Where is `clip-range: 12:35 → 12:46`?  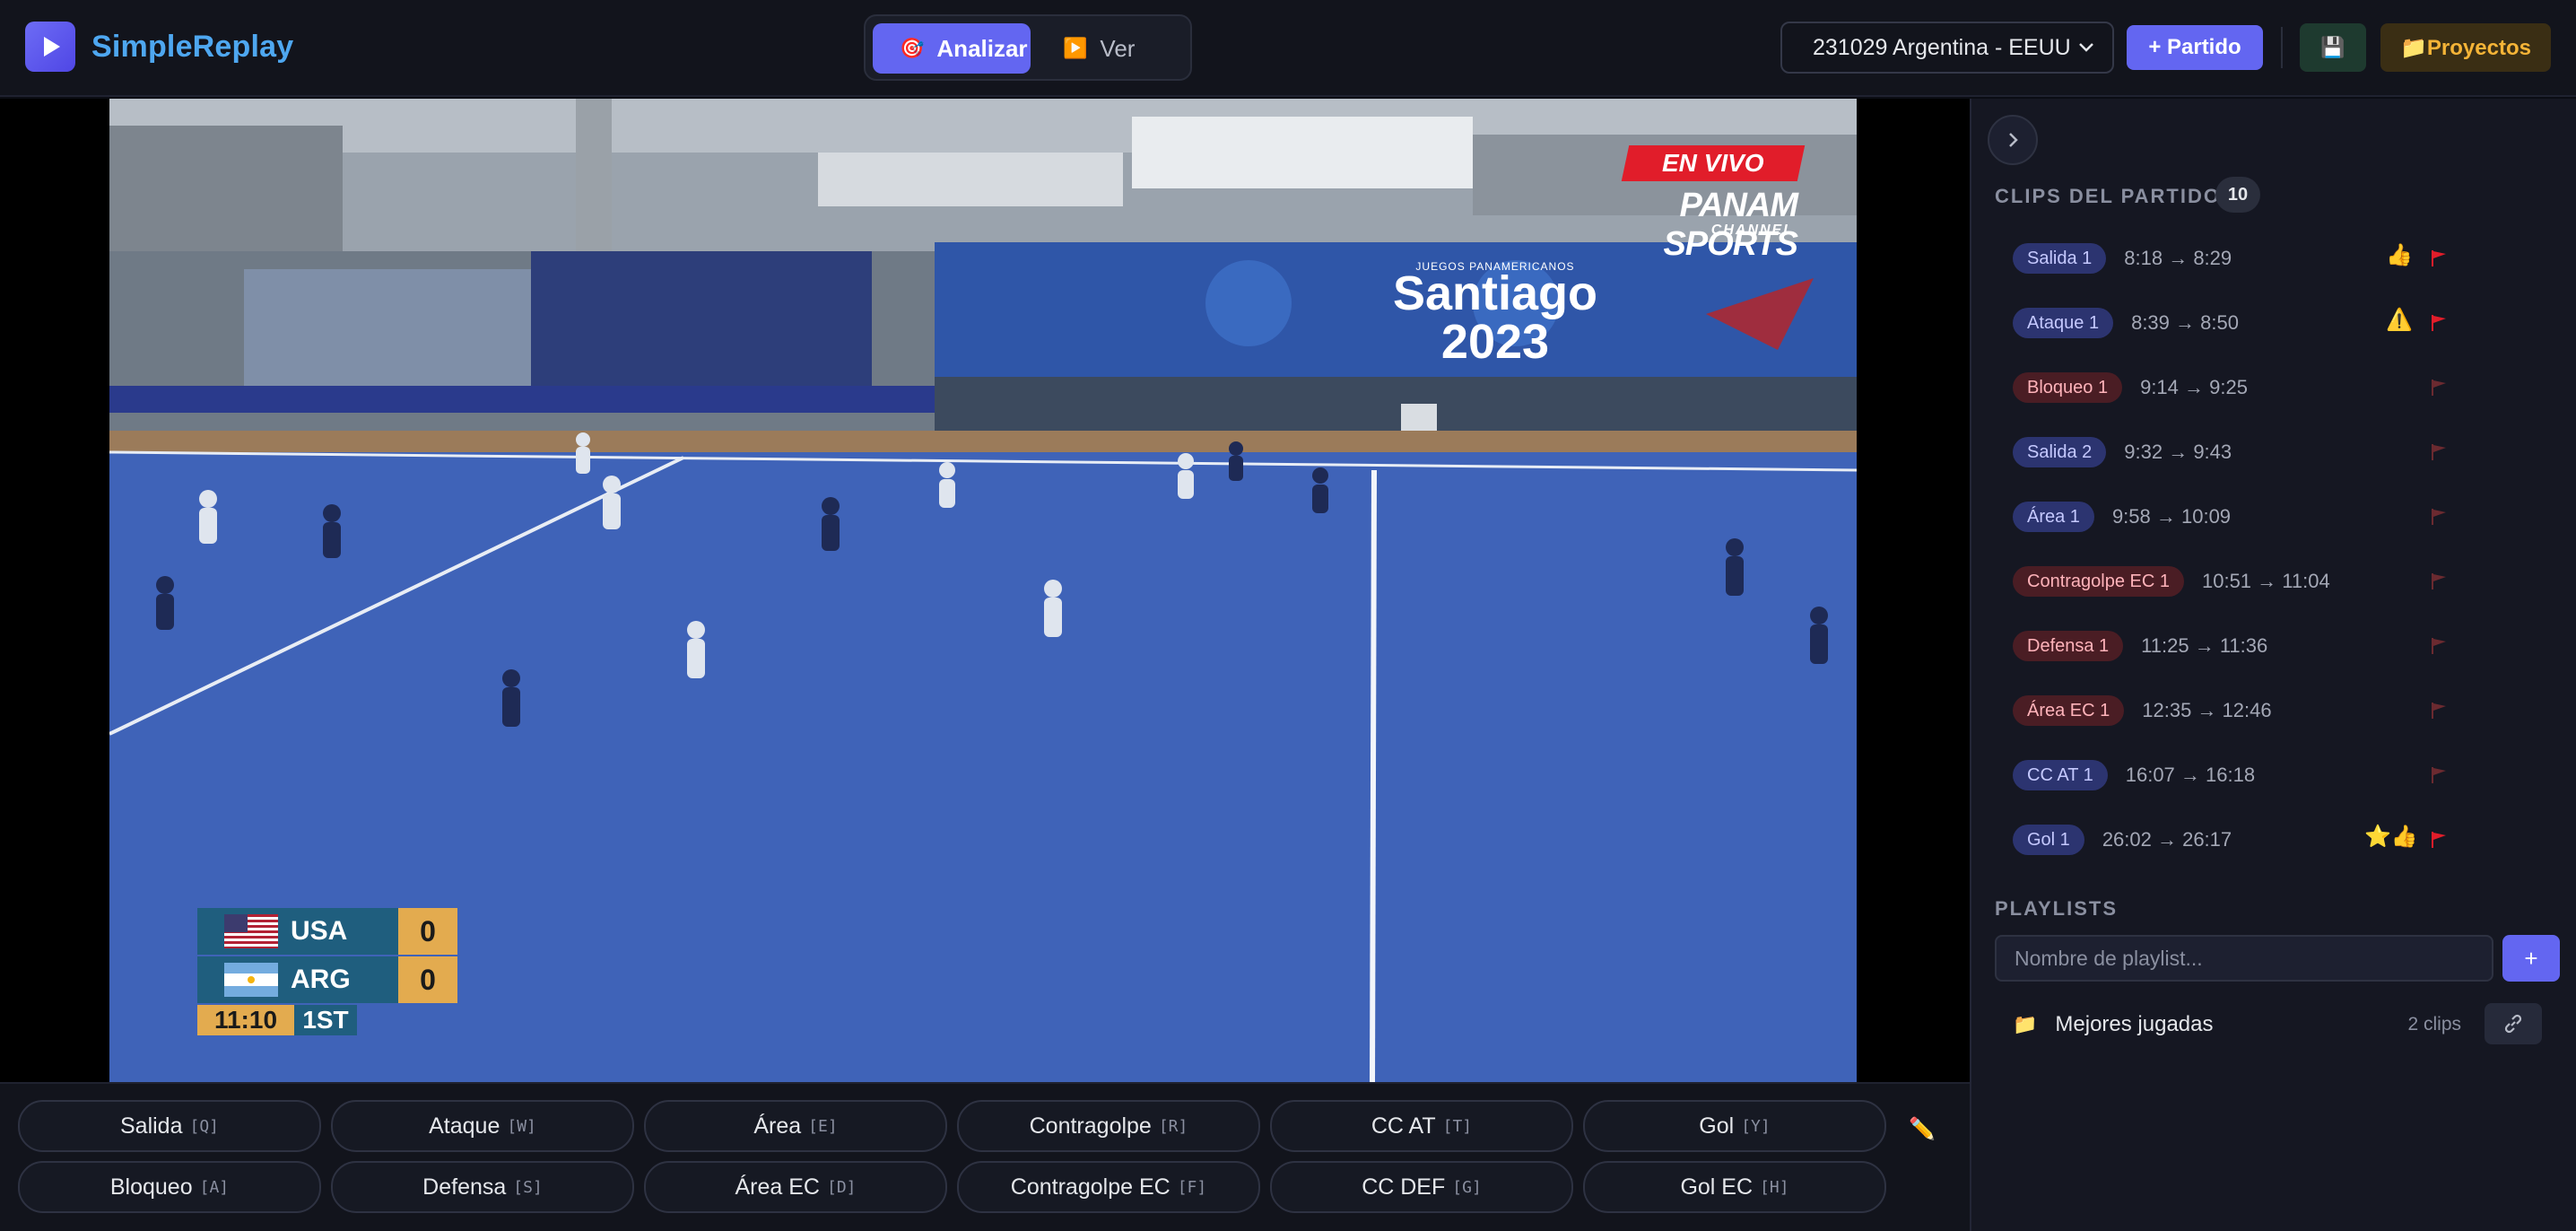 clip-range: 12:35 → 12:46 is located at coordinates (2207, 710).